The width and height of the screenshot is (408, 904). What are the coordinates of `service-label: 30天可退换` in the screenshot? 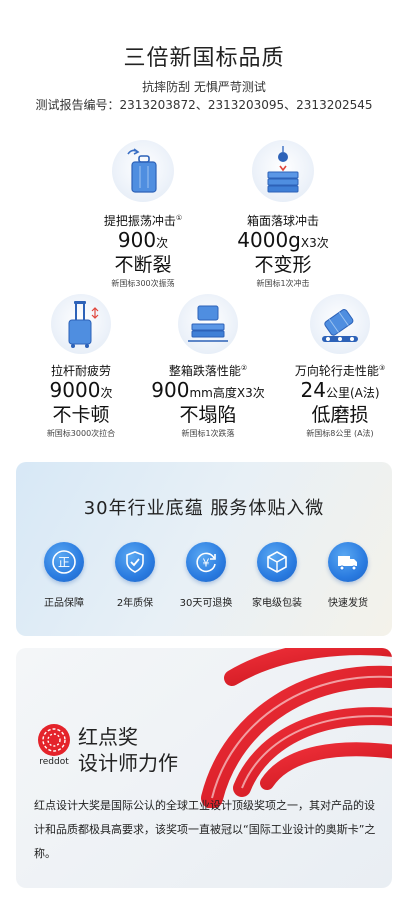 It's located at (206, 603).